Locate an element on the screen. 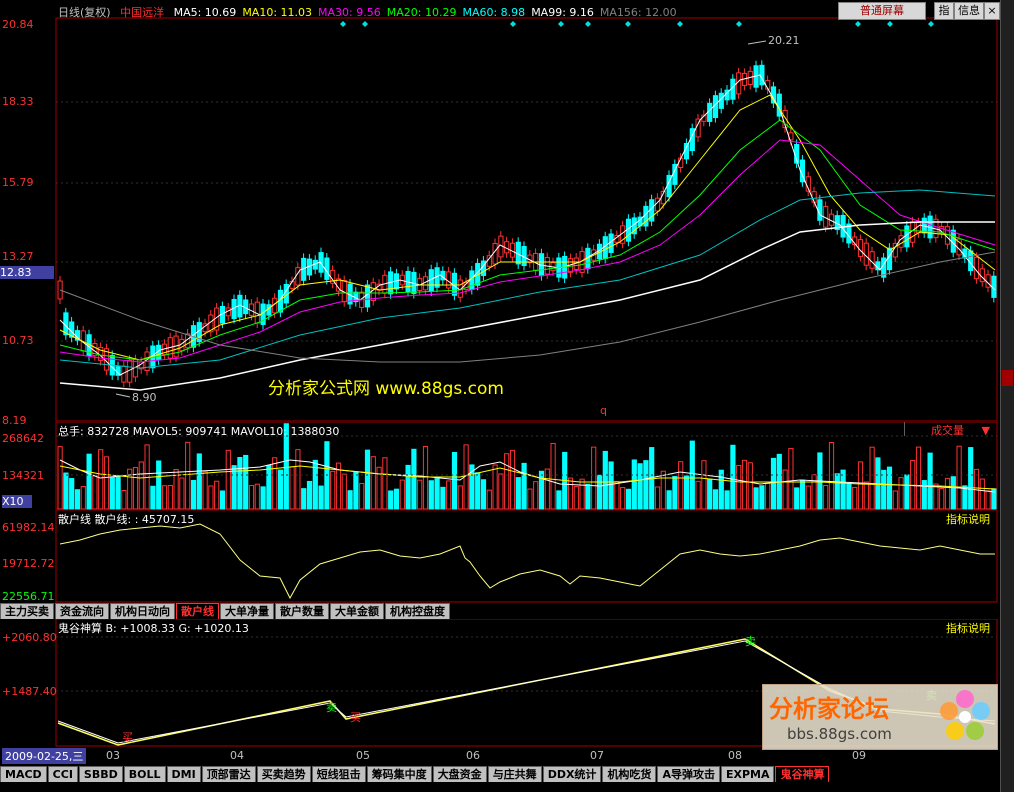  bottom-tab-0: MACD is located at coordinates (23, 774).